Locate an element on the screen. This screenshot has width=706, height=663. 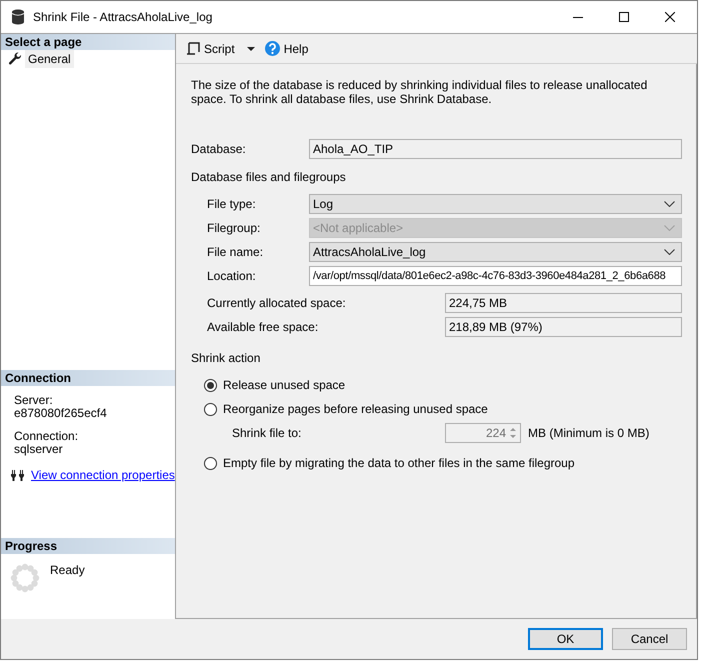
dialog-button: Cancel is located at coordinates (649, 639).